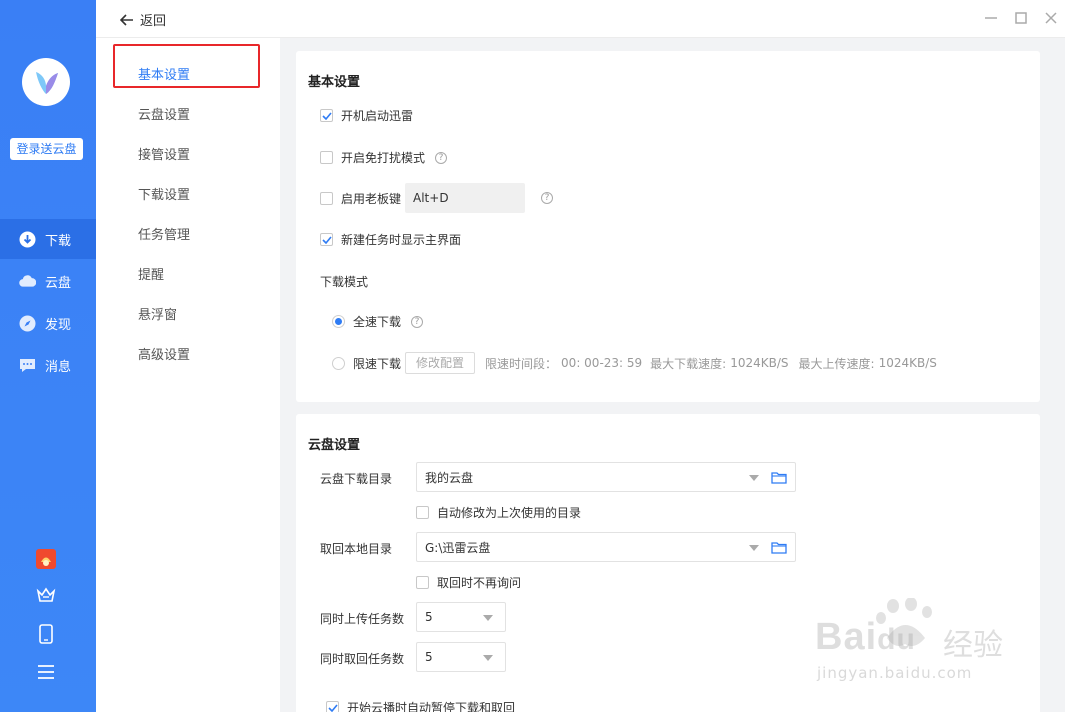  What do you see at coordinates (465, 198) in the screenshot?
I see `boss-key-input: Alt+D` at bounding box center [465, 198].